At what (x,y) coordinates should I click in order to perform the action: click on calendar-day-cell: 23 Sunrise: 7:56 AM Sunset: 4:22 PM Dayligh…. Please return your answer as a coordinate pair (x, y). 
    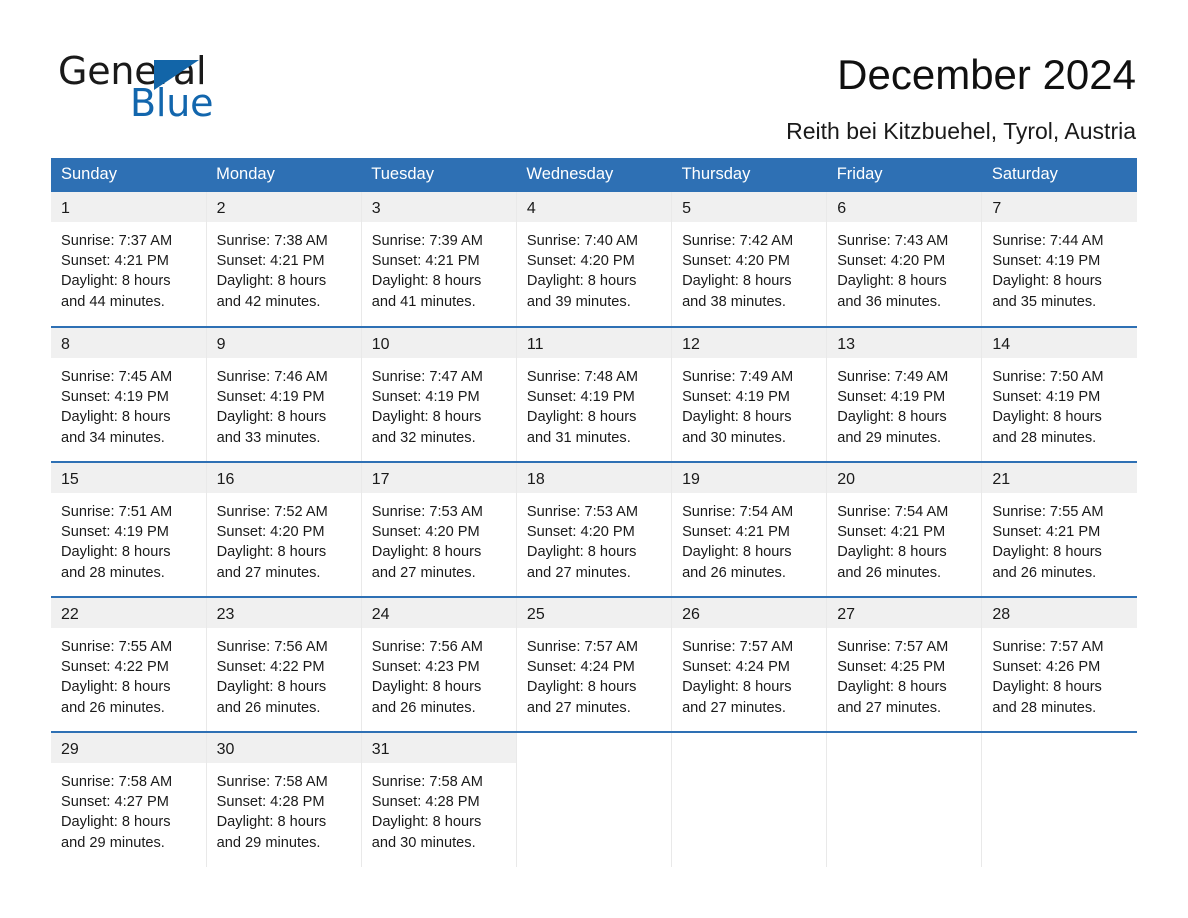
    Looking at the image, I should click on (284, 664).